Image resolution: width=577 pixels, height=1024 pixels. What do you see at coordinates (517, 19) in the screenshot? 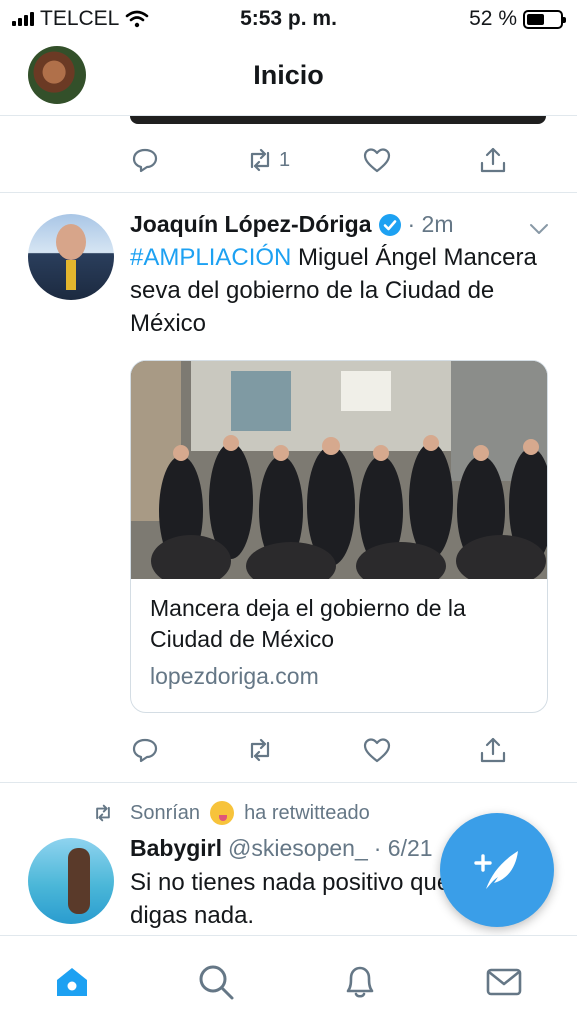
I see `battery-group: 52 %` at bounding box center [517, 19].